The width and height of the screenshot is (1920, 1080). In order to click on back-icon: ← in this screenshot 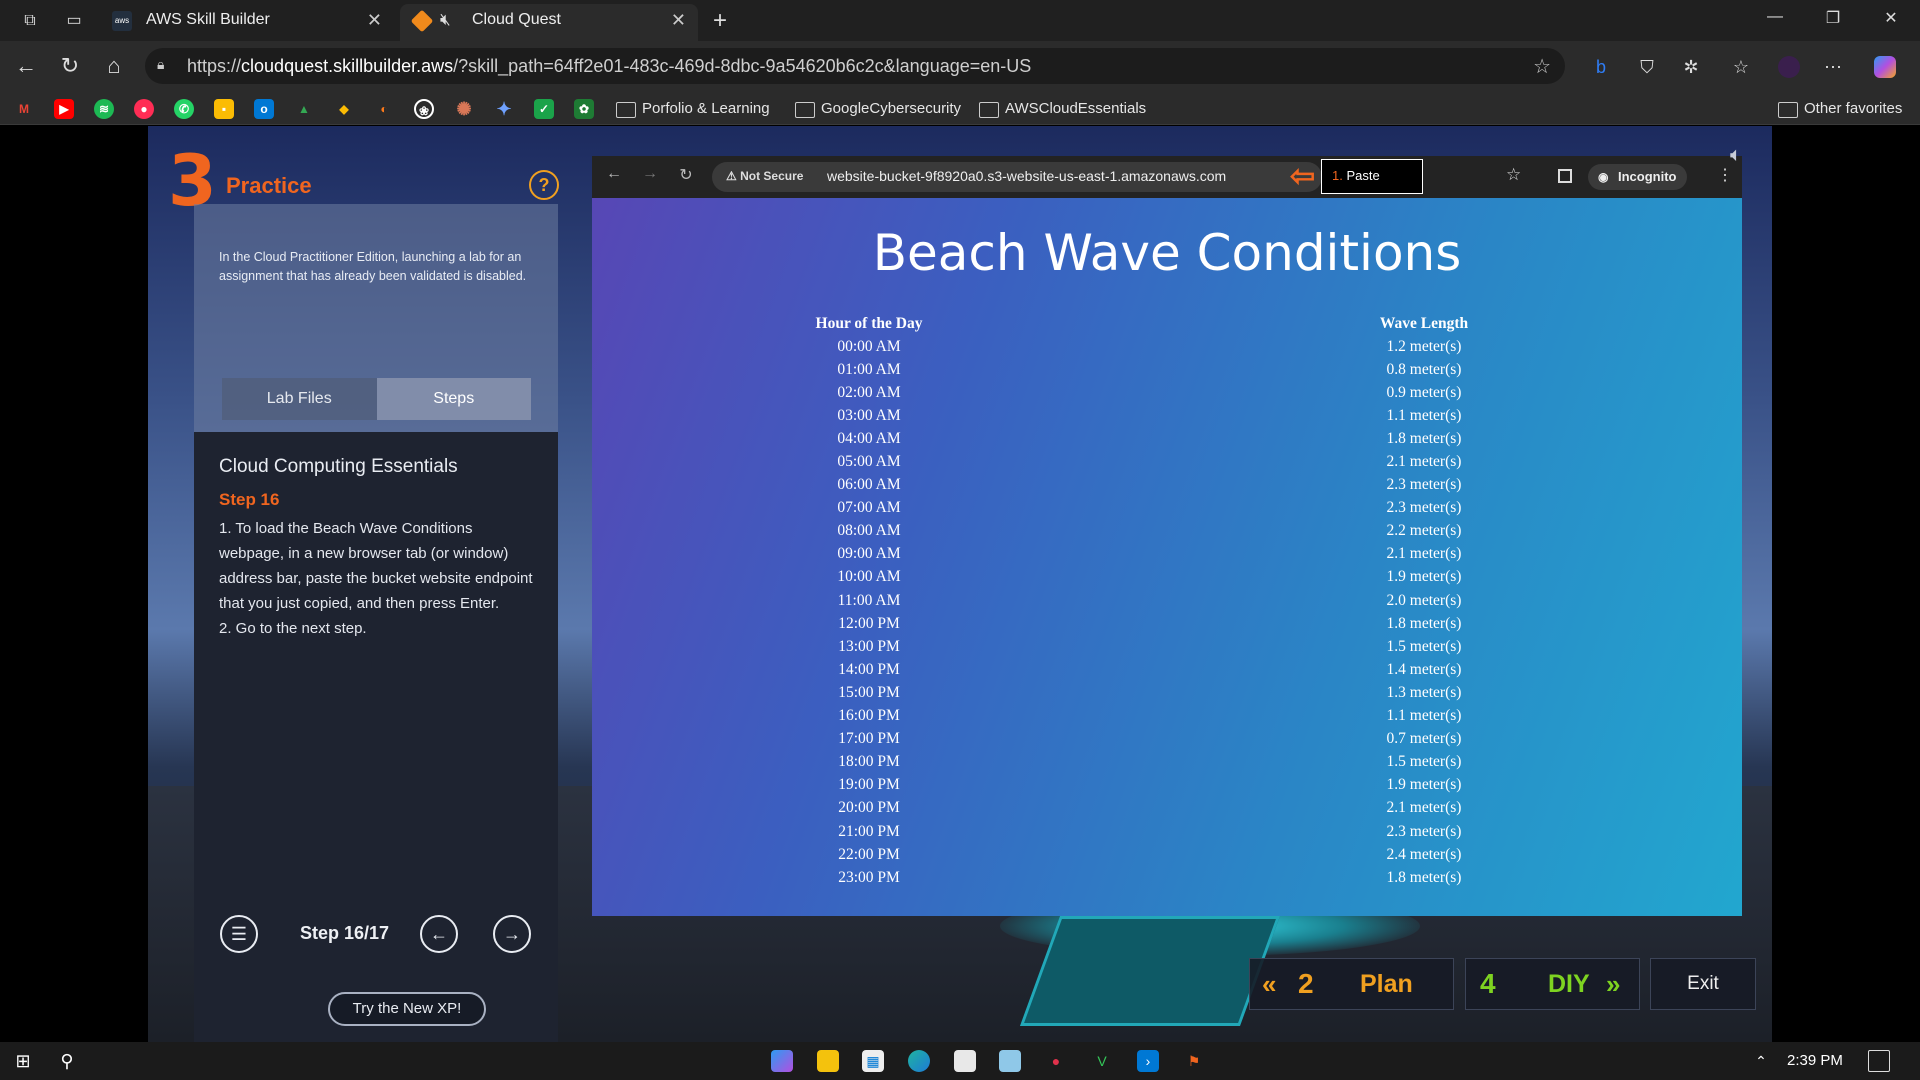, I will do `click(26, 66)`.